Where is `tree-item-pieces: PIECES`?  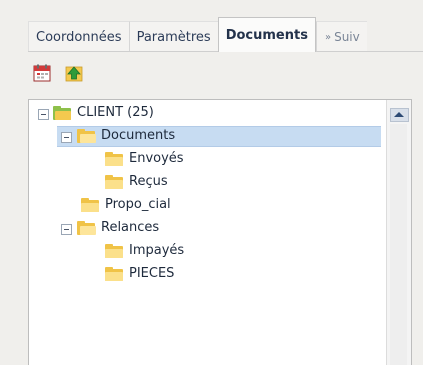
tree-item-pieces: PIECES is located at coordinates (207, 274).